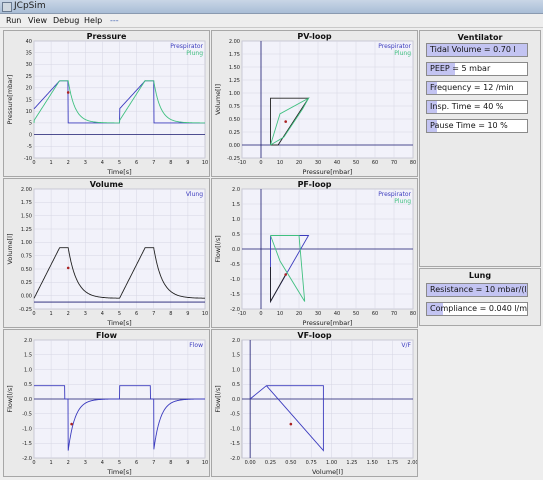 The image size is (543, 480). Describe the element at coordinates (29, 42) in the screenshot. I see `y-tick-label: 40` at that location.